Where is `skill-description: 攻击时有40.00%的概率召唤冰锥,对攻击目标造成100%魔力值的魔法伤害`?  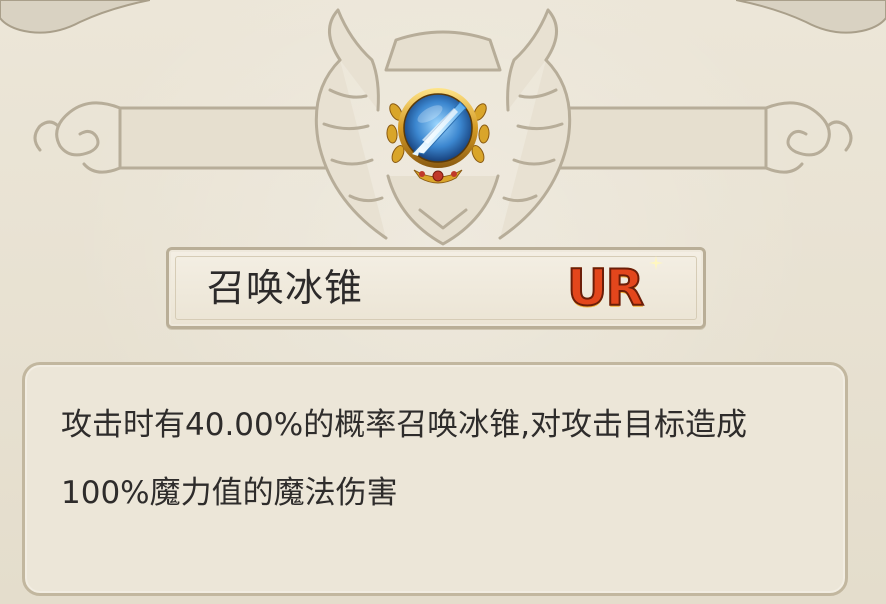
skill-description: 攻击时有40.00%的概率召唤冰锥,对攻击目标造成100%魔力值的魔法伤害 is located at coordinates (404, 459).